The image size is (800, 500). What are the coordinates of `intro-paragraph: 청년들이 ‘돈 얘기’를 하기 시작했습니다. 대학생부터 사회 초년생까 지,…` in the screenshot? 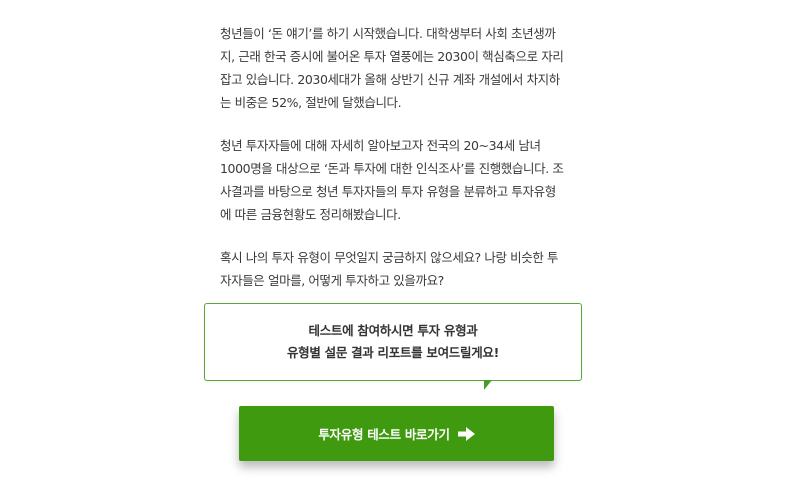 It's located at (402, 68).